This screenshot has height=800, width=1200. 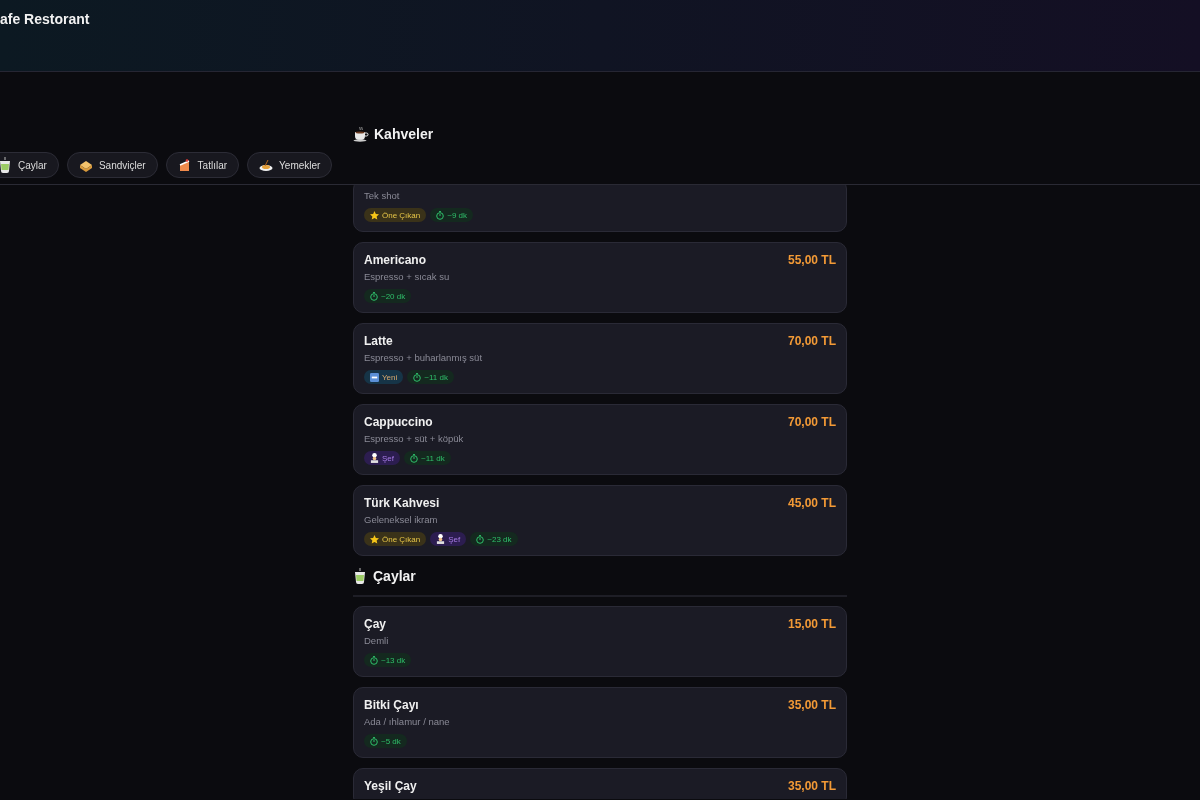 What do you see at coordinates (402, 503) in the screenshot?
I see `item-name: Türk Kahvesi` at bounding box center [402, 503].